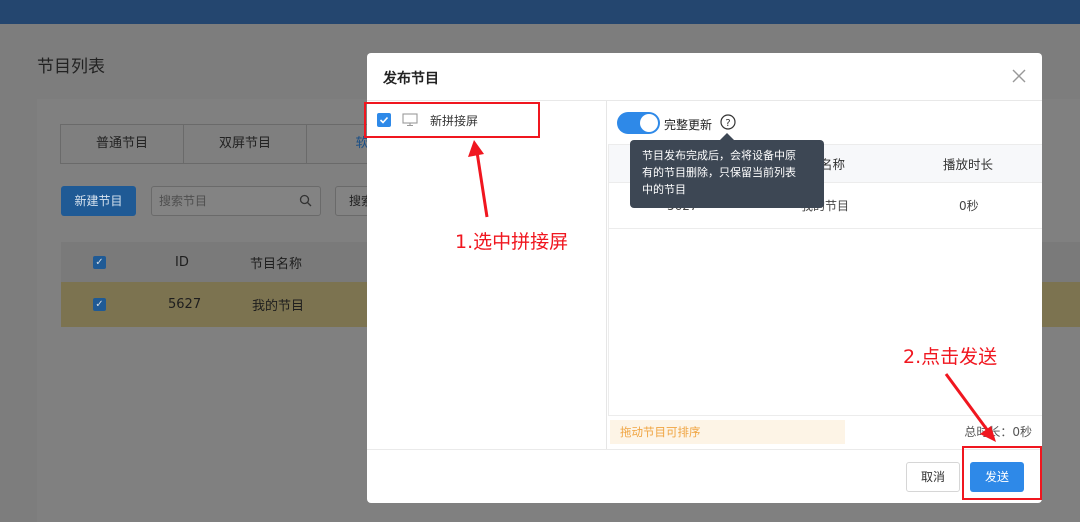 The width and height of the screenshot is (1080, 522). Describe the element at coordinates (98, 201) in the screenshot. I see `new-program-button: 新建节目` at that location.